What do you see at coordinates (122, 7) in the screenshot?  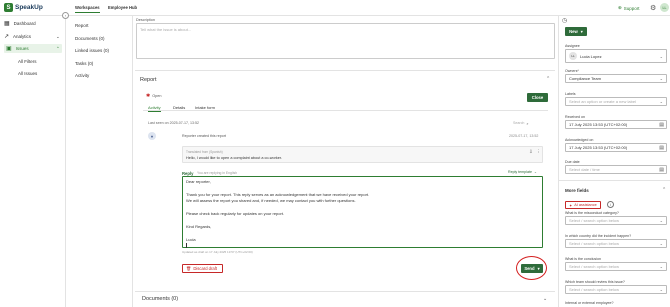 I see `tab-employee-hub: Employee Hub` at bounding box center [122, 7].